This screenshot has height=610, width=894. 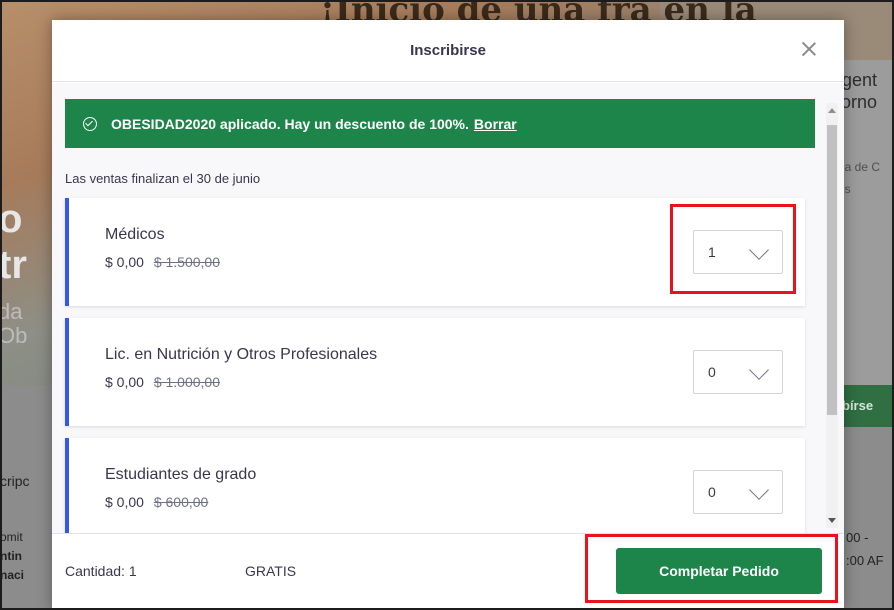 I want to click on modal-header: Inscribirse, so click(x=448, y=51).